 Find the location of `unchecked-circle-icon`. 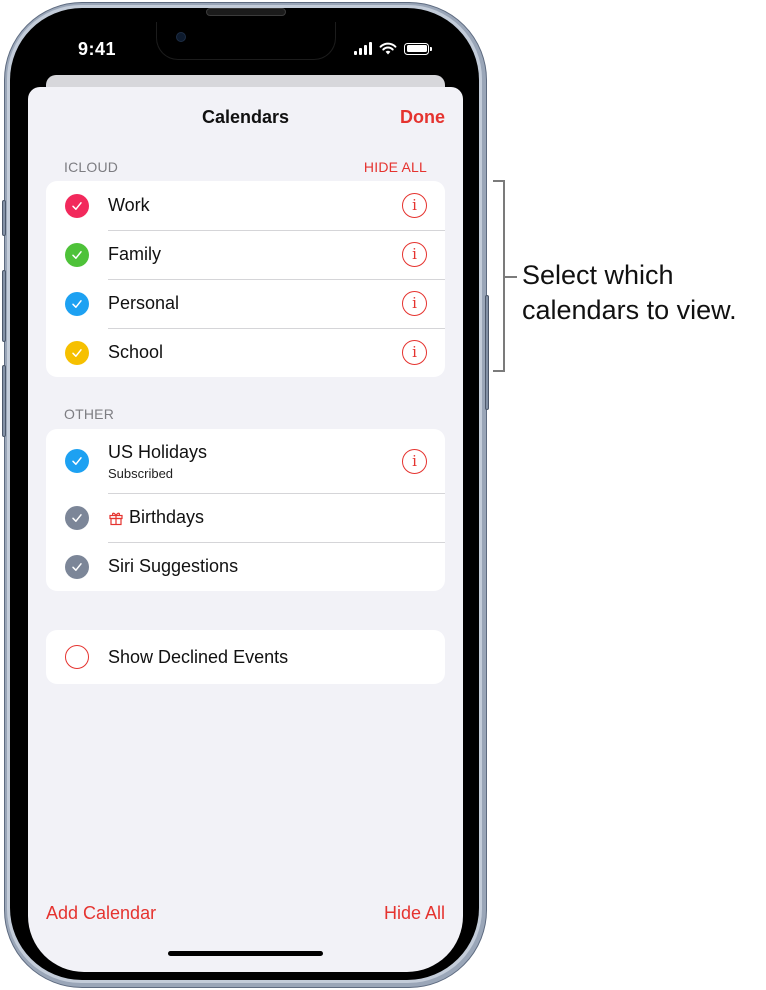

unchecked-circle-icon is located at coordinates (77, 657).